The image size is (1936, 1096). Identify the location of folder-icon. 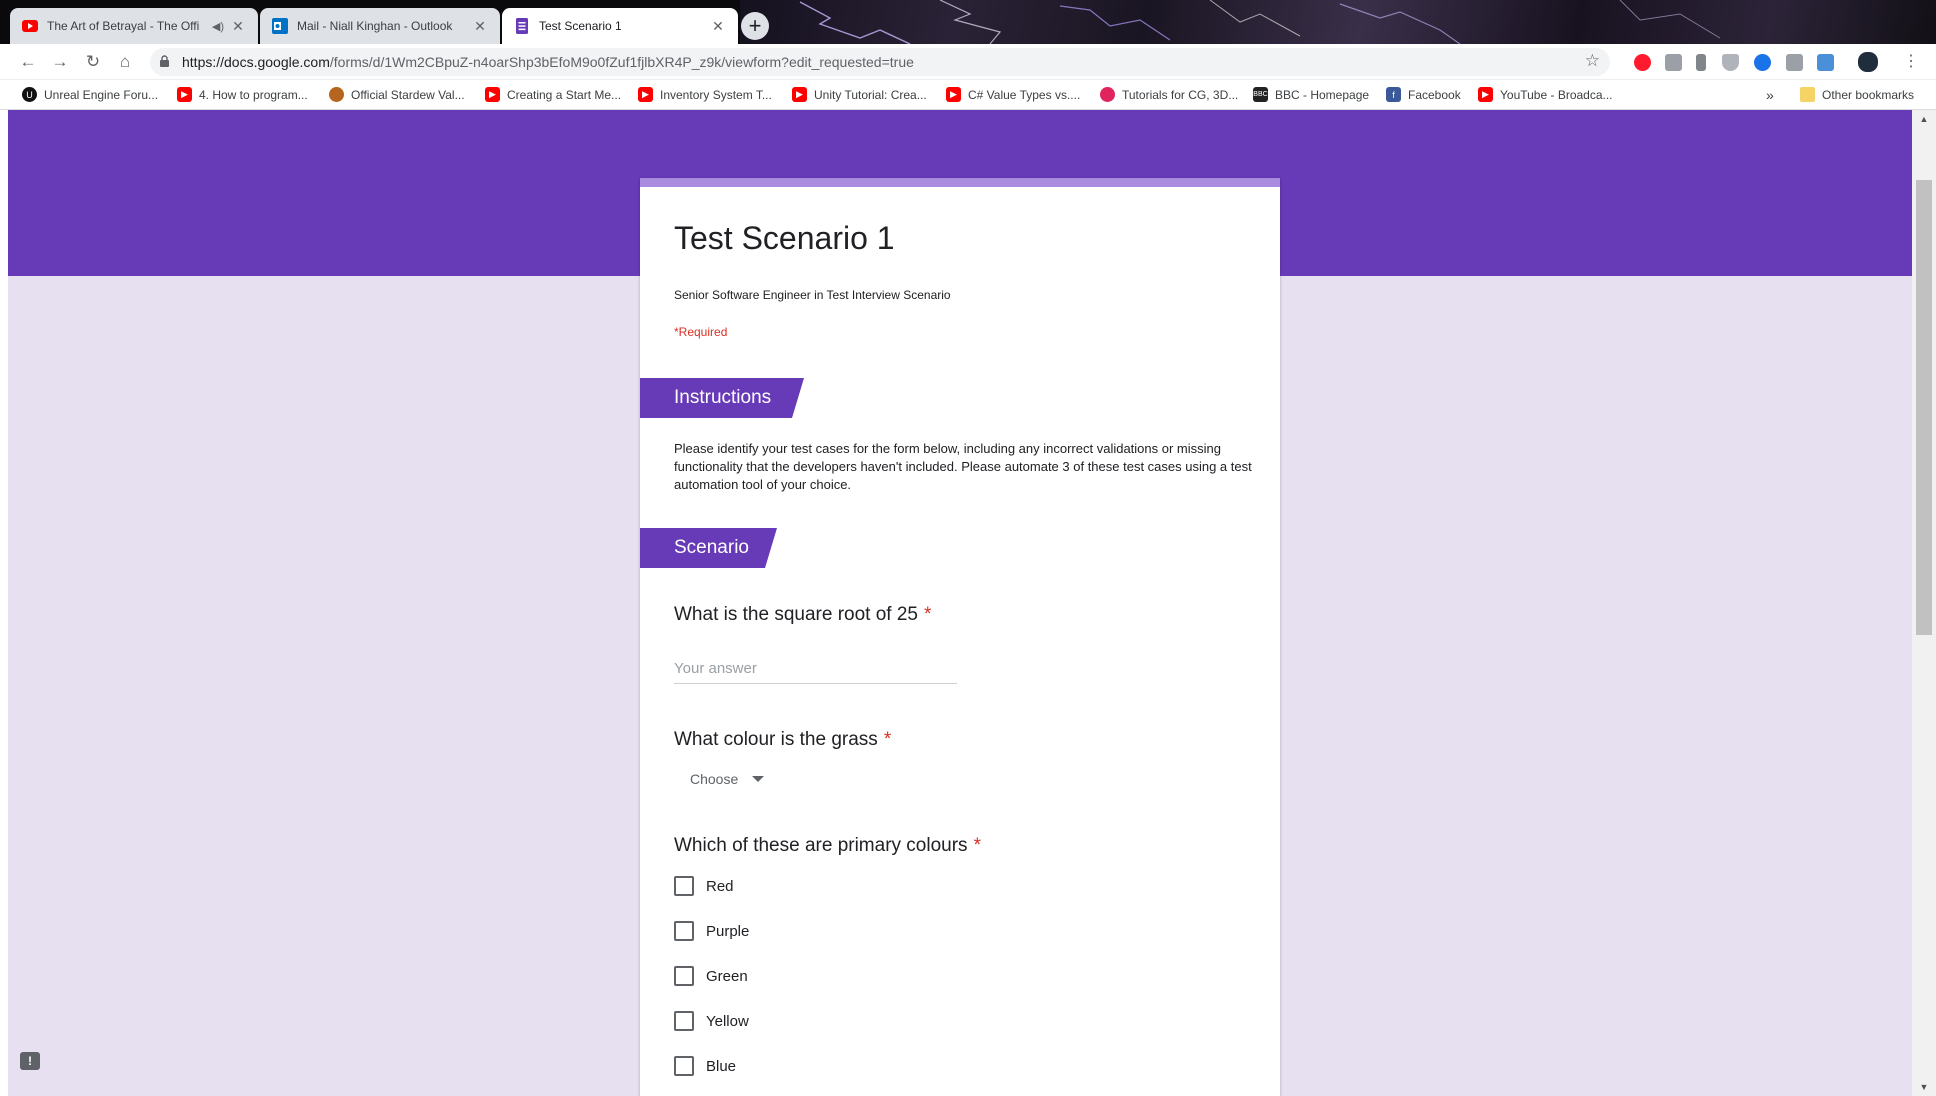
(1807, 94).